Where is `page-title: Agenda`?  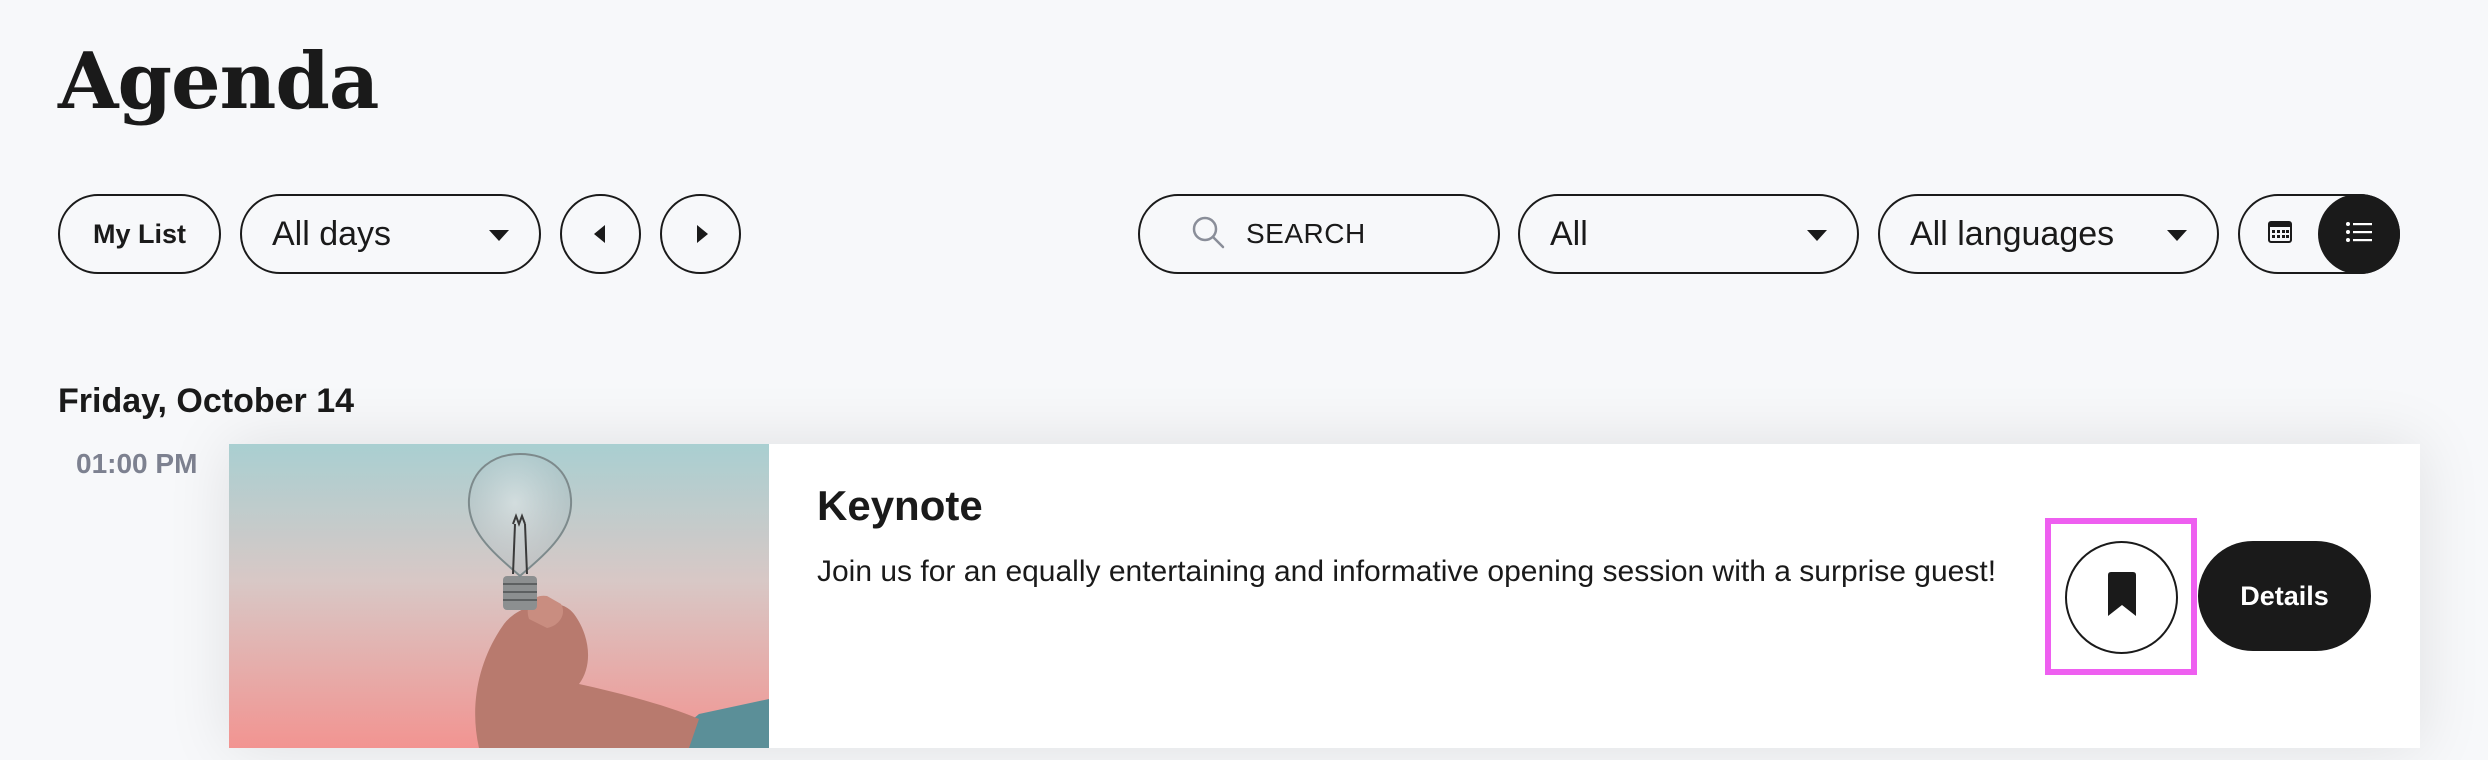 page-title: Agenda is located at coordinates (218, 81).